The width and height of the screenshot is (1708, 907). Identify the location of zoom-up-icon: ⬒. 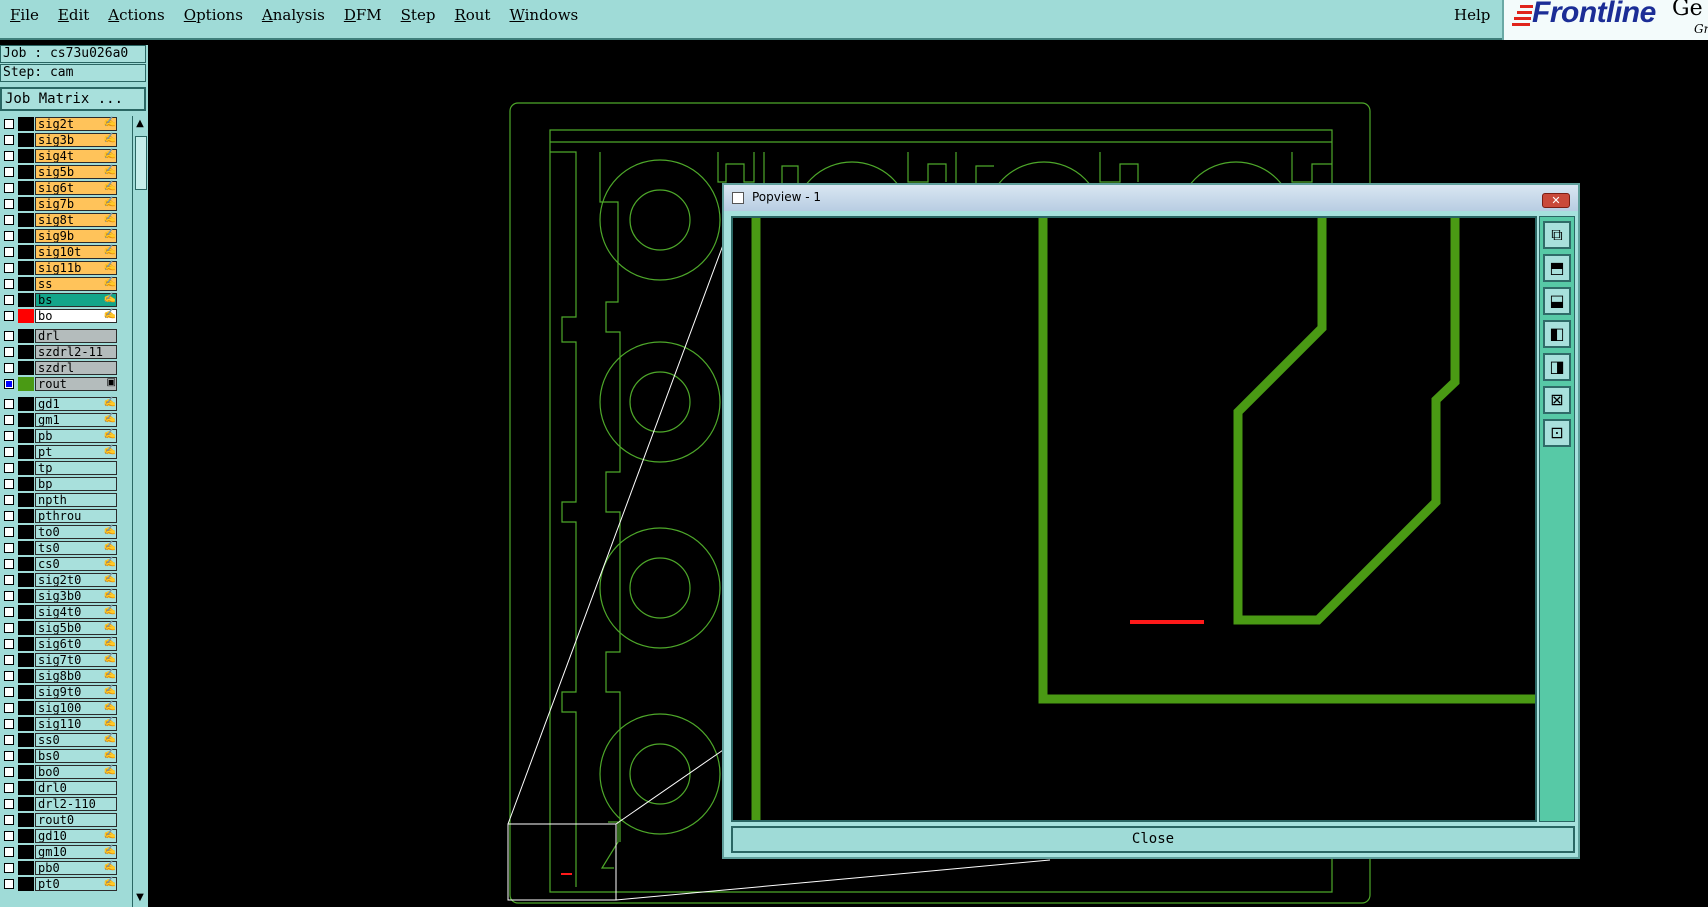
(1557, 268).